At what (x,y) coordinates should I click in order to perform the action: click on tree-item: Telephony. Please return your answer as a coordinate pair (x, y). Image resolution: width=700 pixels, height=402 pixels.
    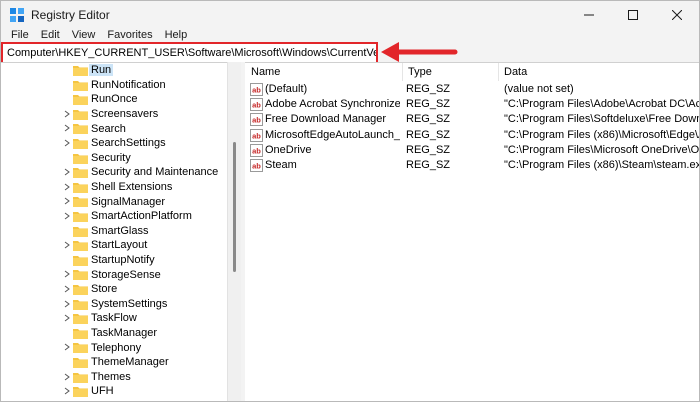
    Looking at the image, I should click on (114, 347).